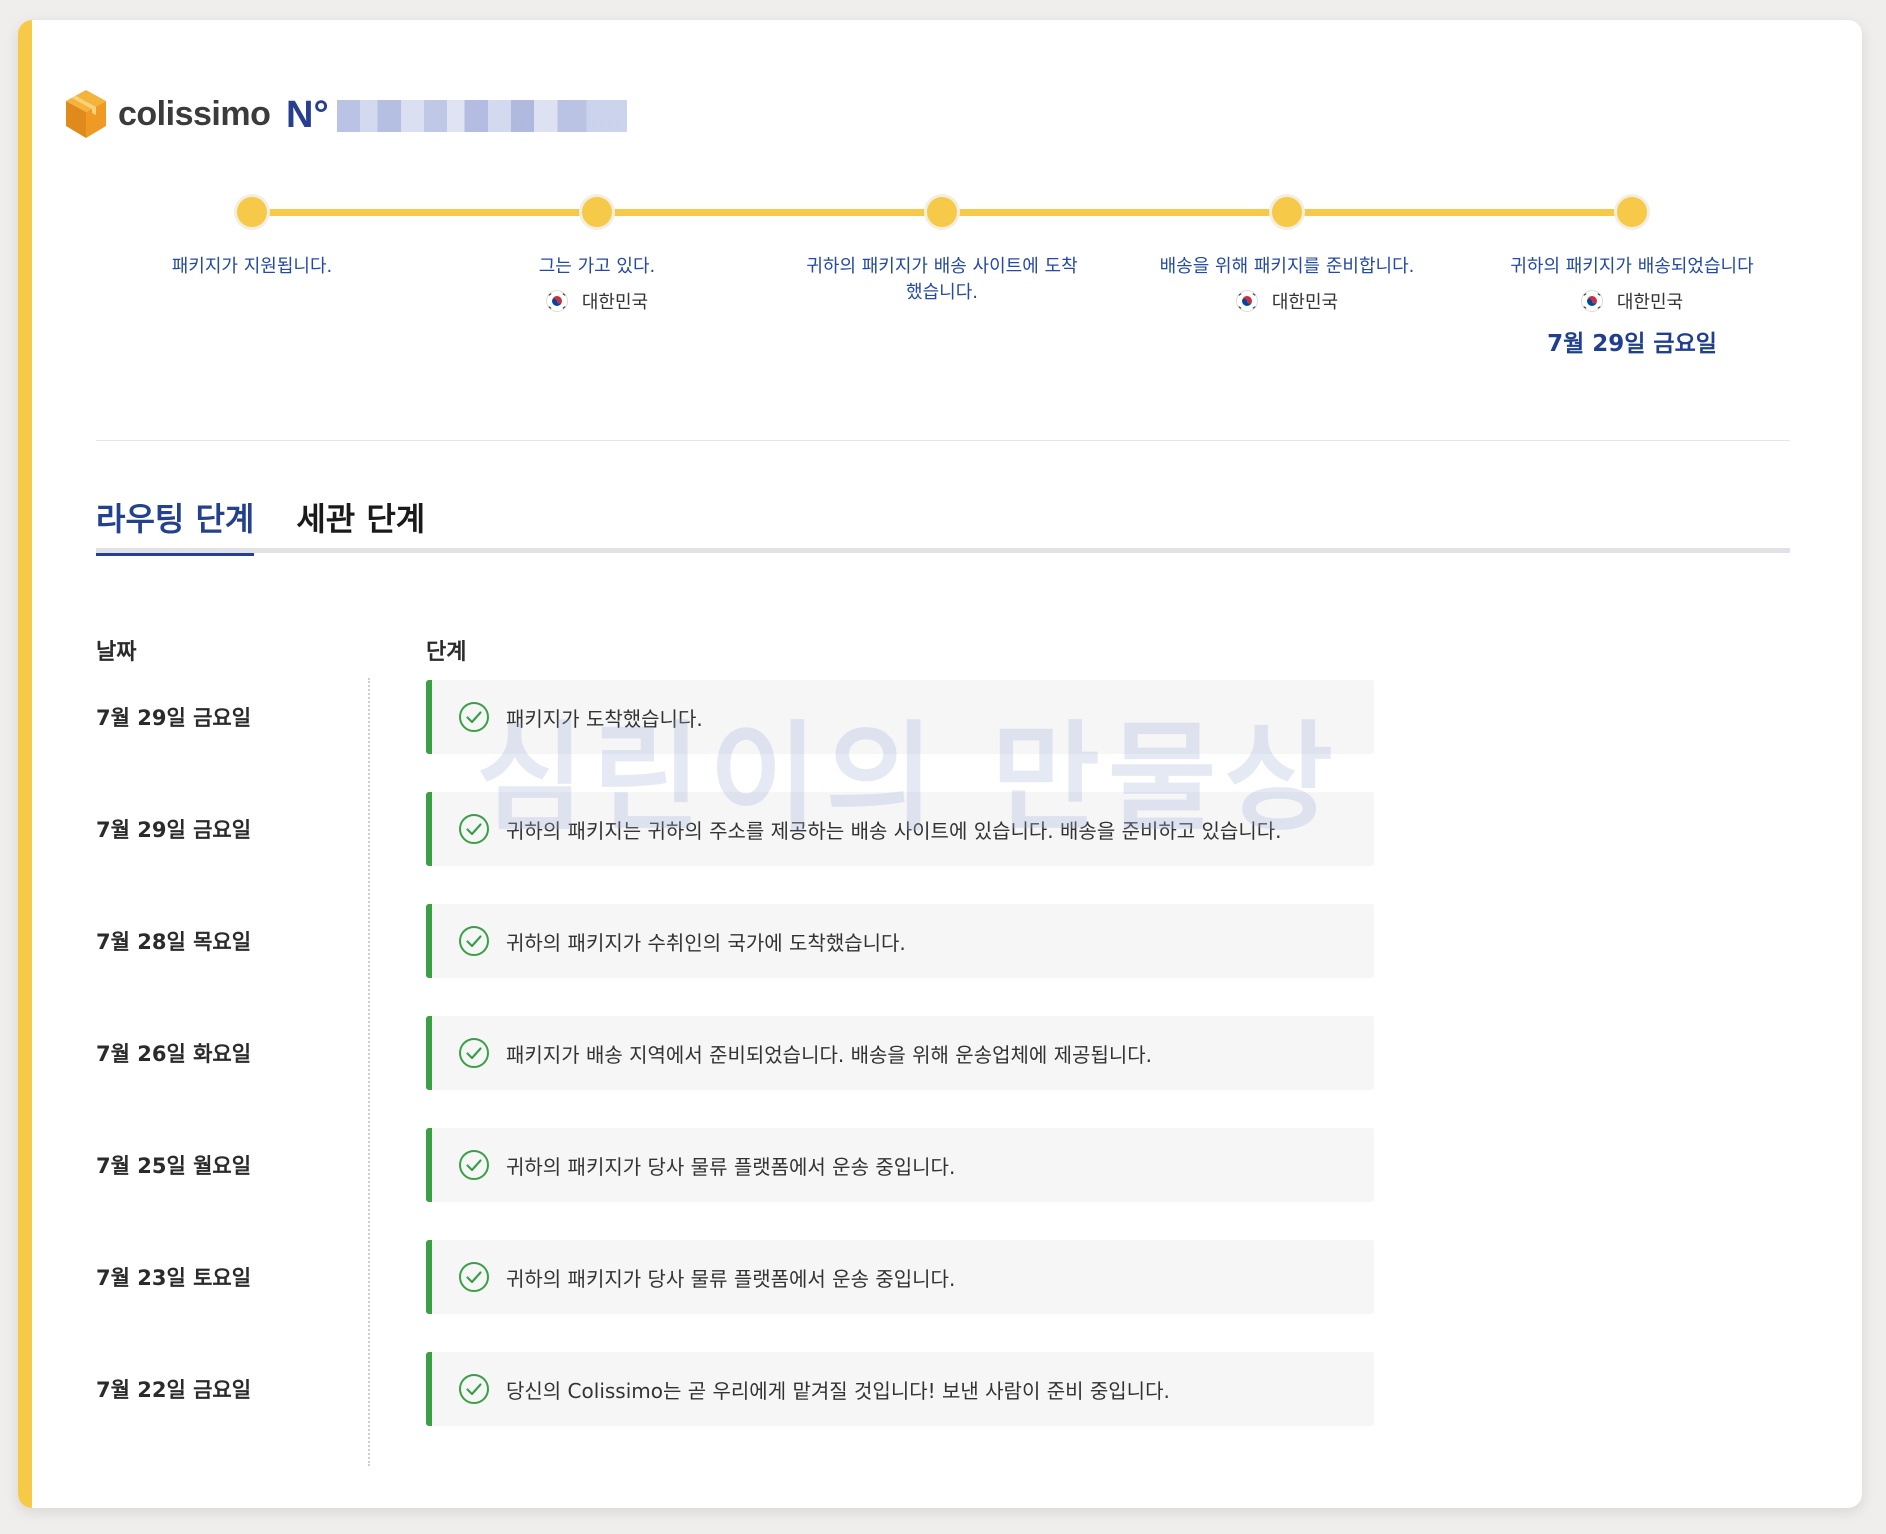 The width and height of the screenshot is (1886, 1534). What do you see at coordinates (174, 1278) in the screenshot?
I see `row-date: 7월 23일 토요일` at bounding box center [174, 1278].